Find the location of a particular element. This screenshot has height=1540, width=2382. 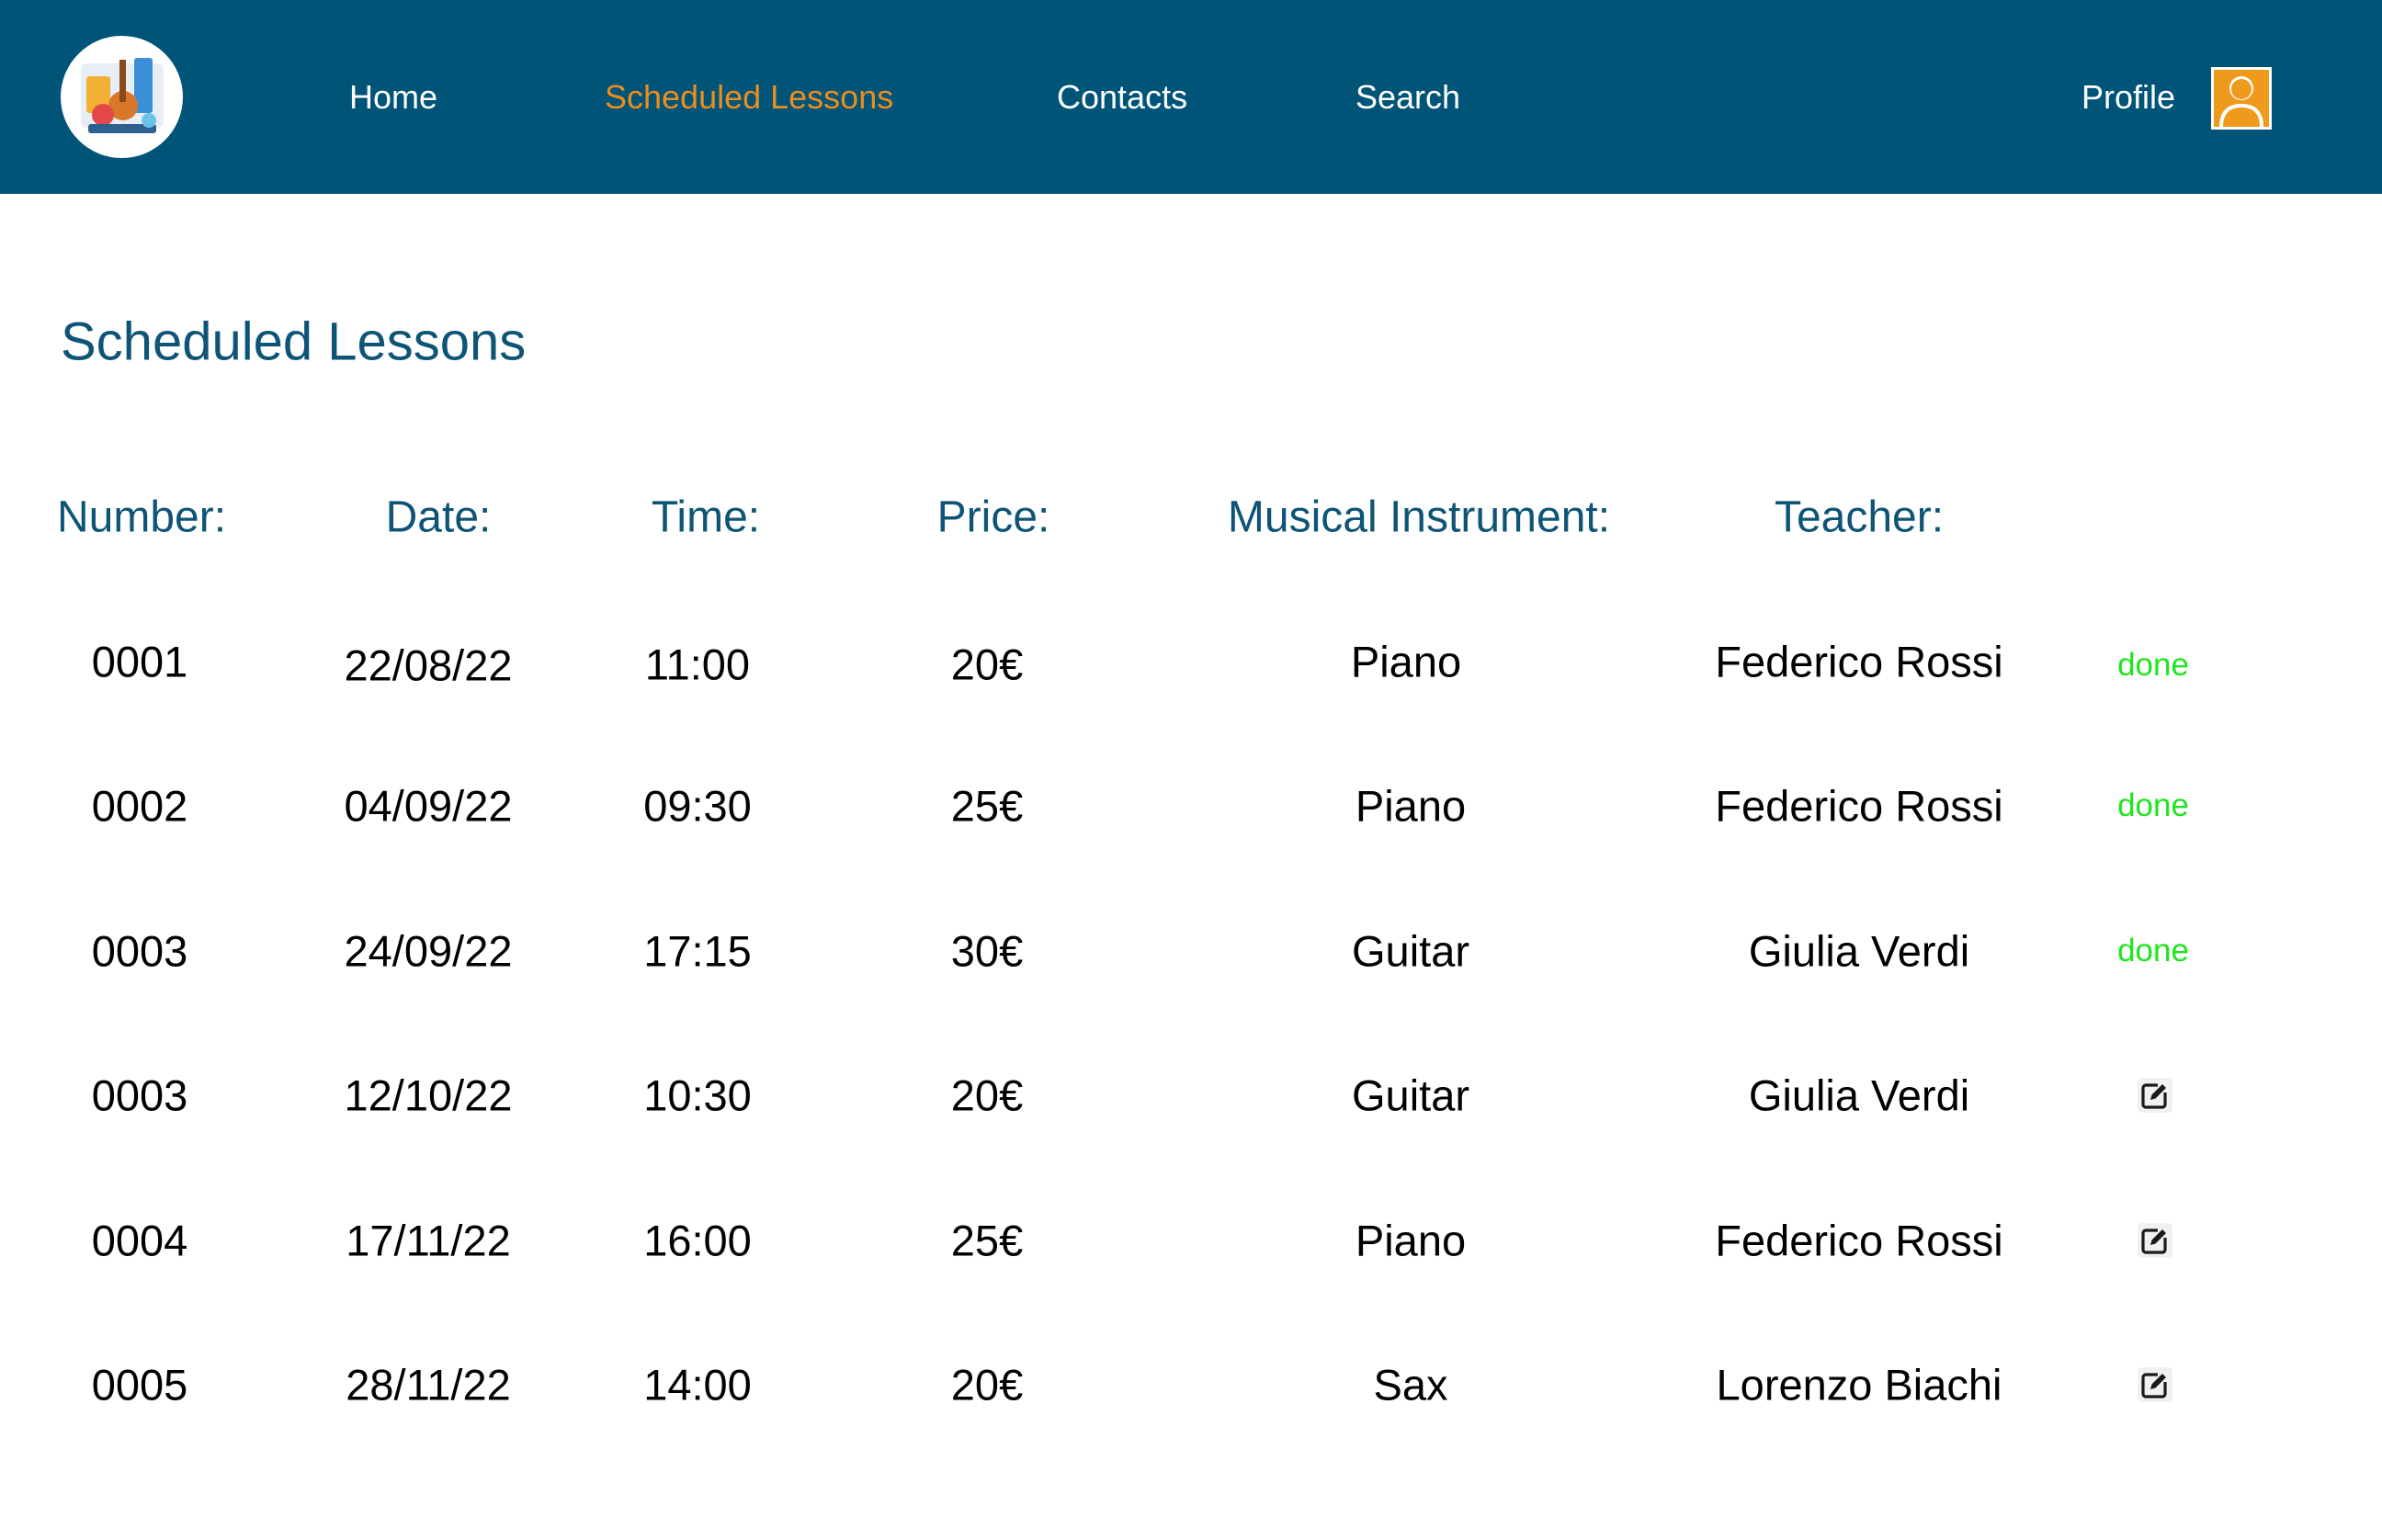

cell-time: 14:00 is located at coordinates (698, 1385).